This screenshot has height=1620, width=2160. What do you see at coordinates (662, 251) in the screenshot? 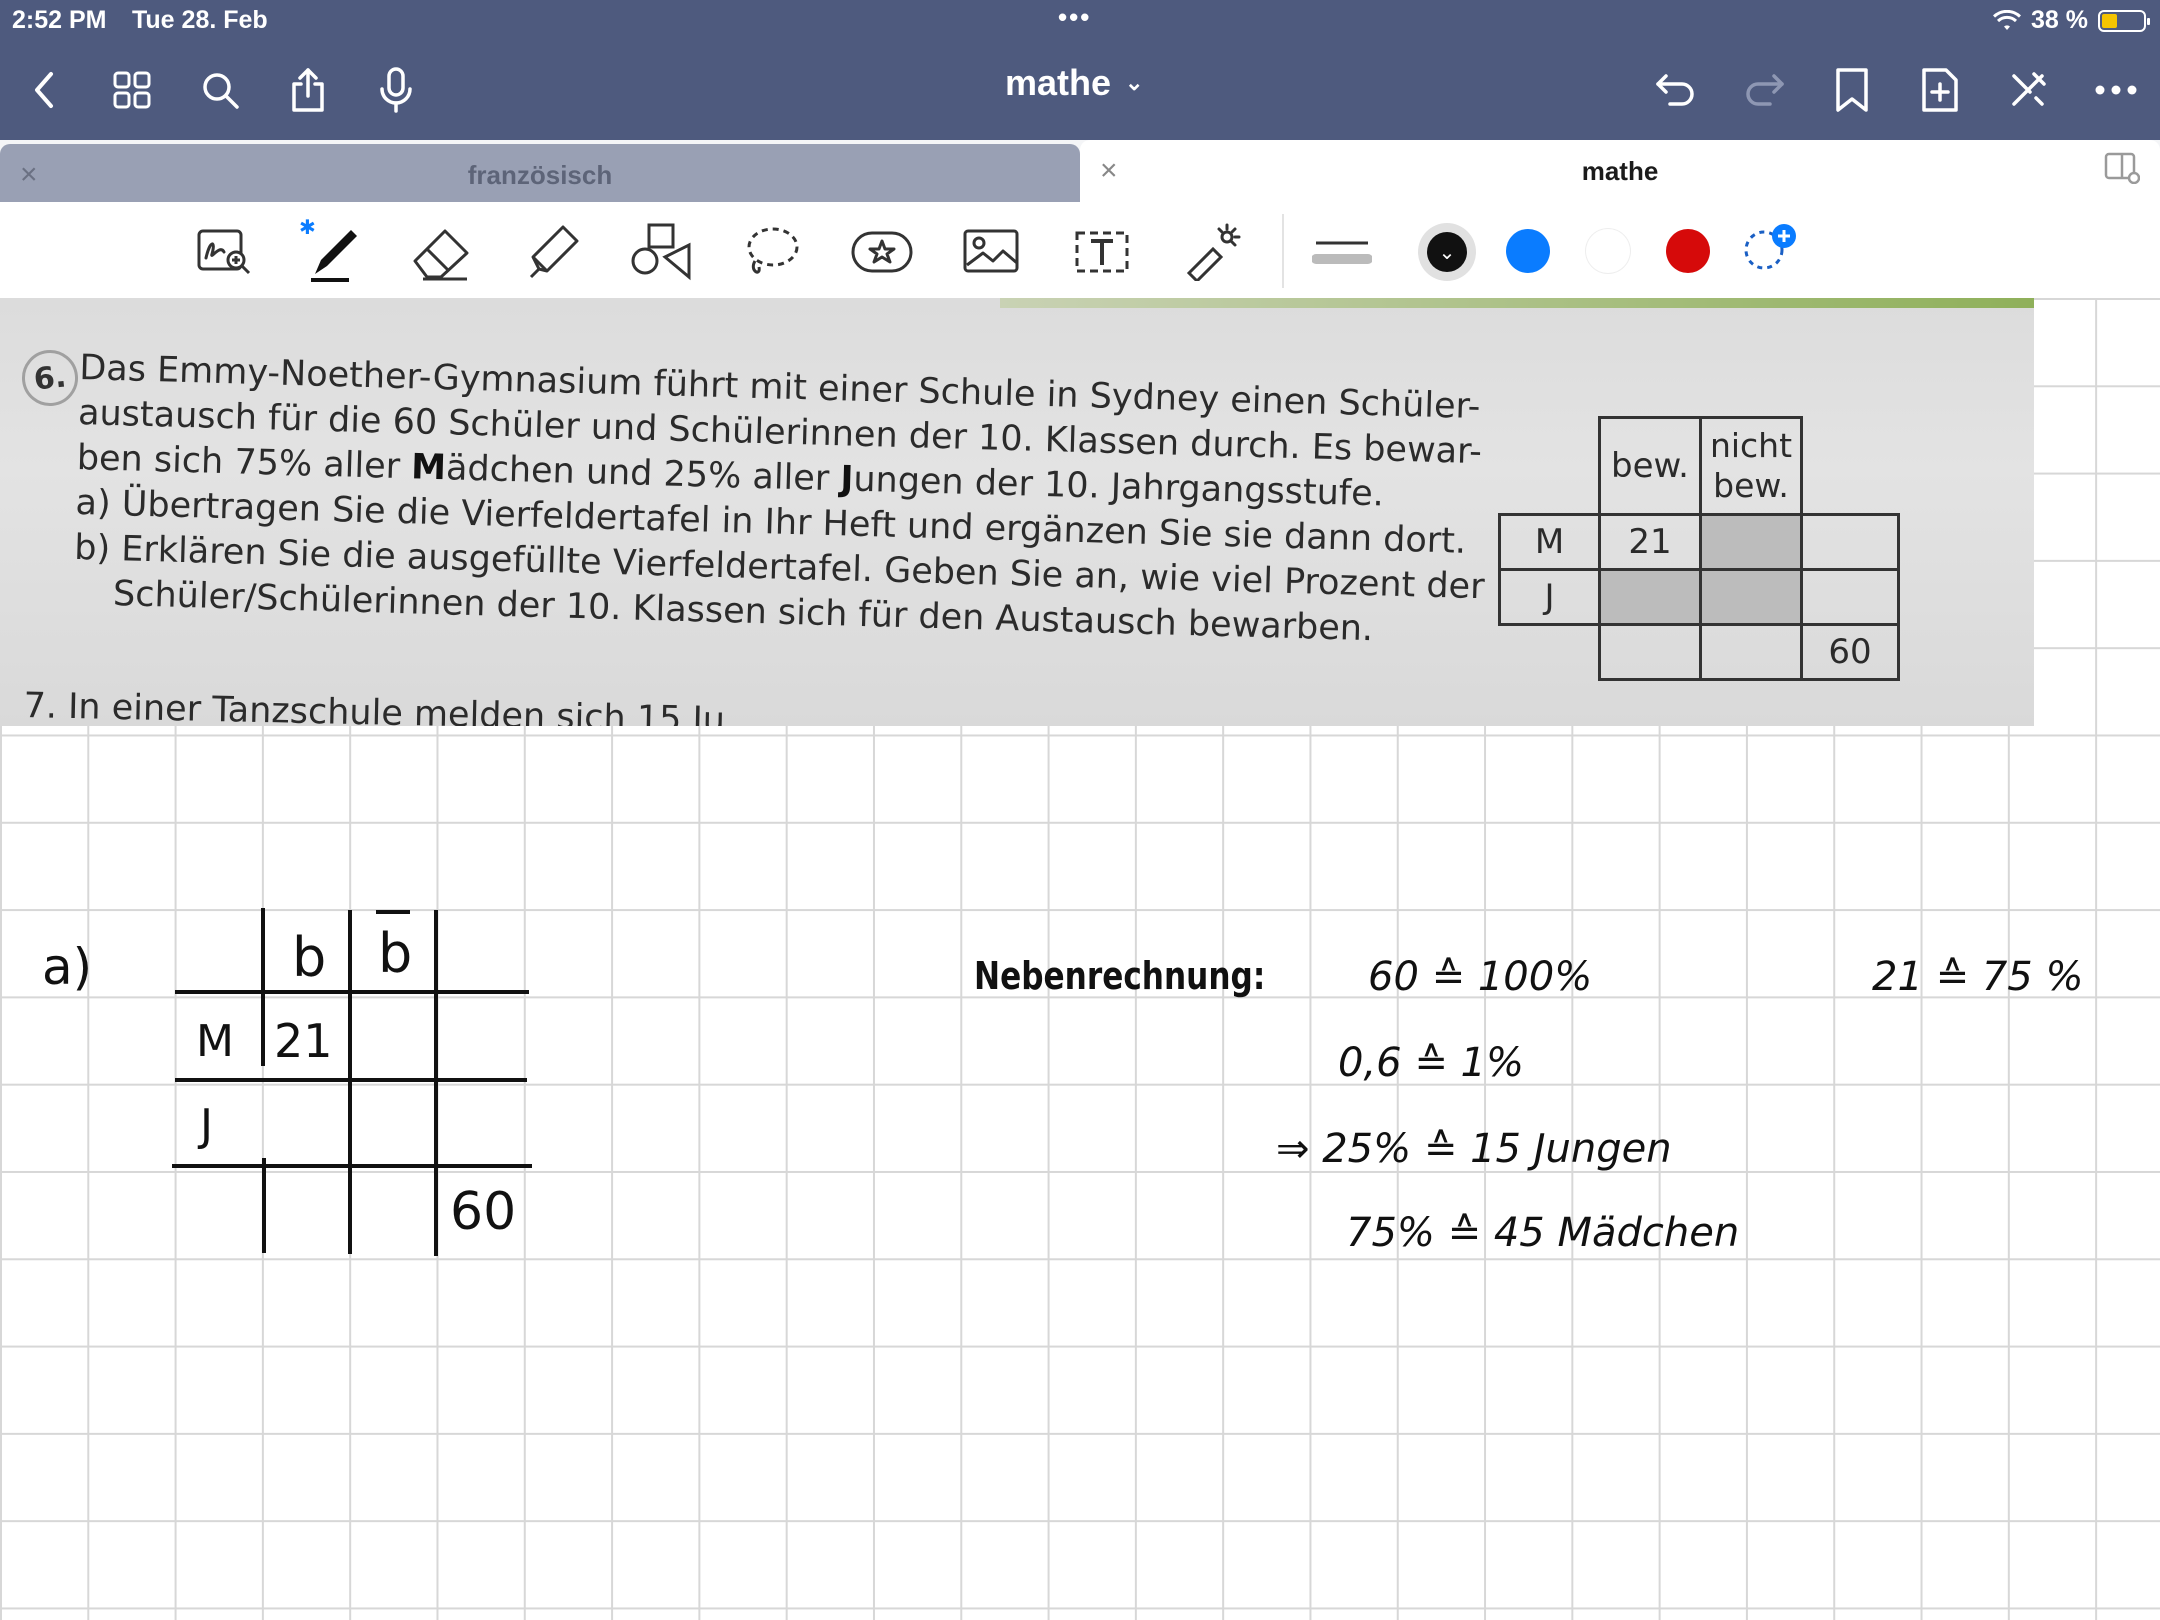
I see `shapes-icon` at bounding box center [662, 251].